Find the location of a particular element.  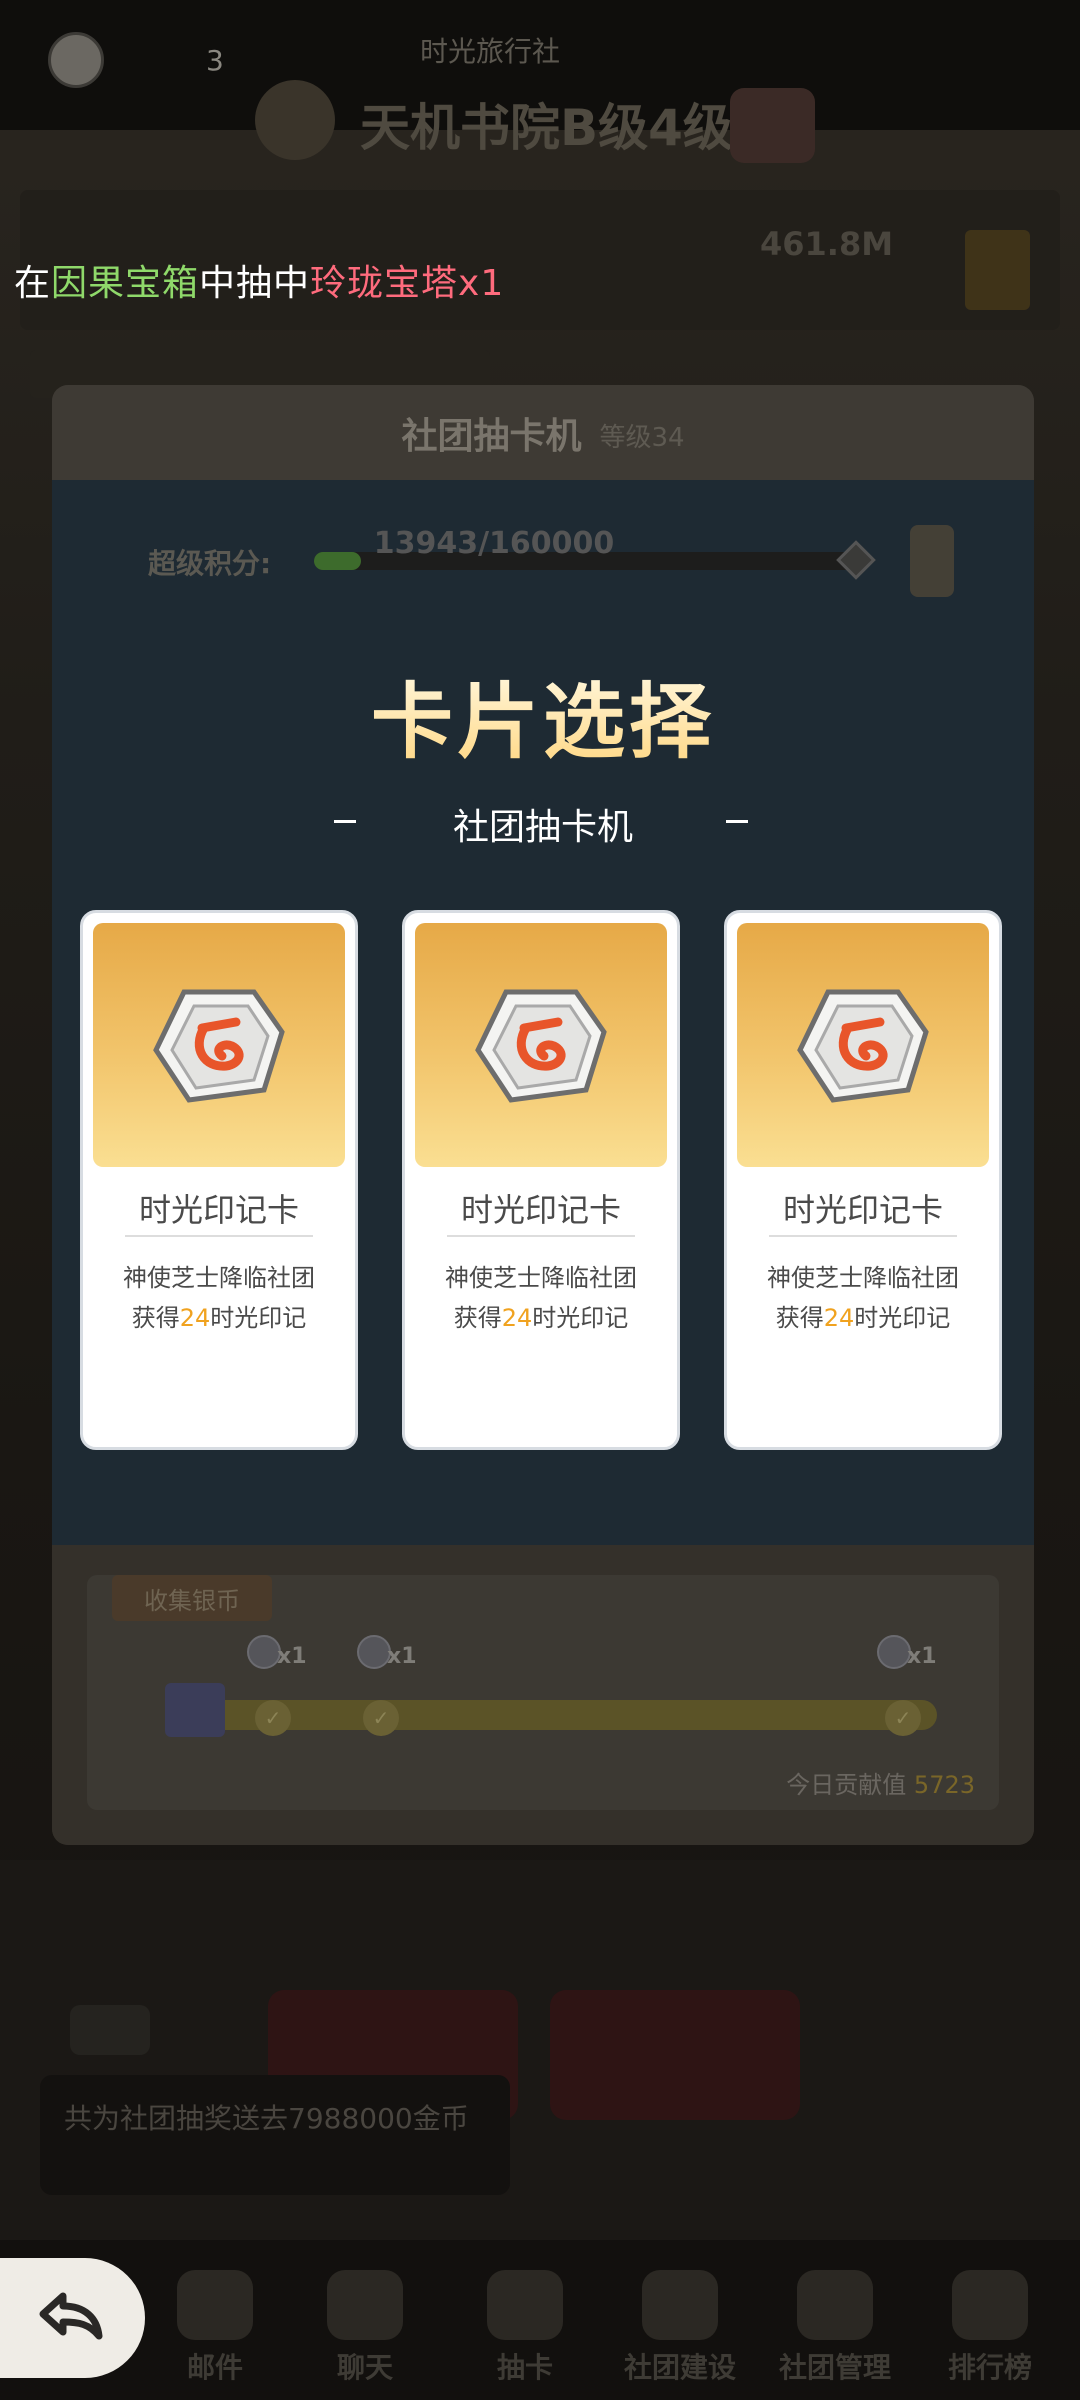

back-arrow-icon is located at coordinates (70, 2316).